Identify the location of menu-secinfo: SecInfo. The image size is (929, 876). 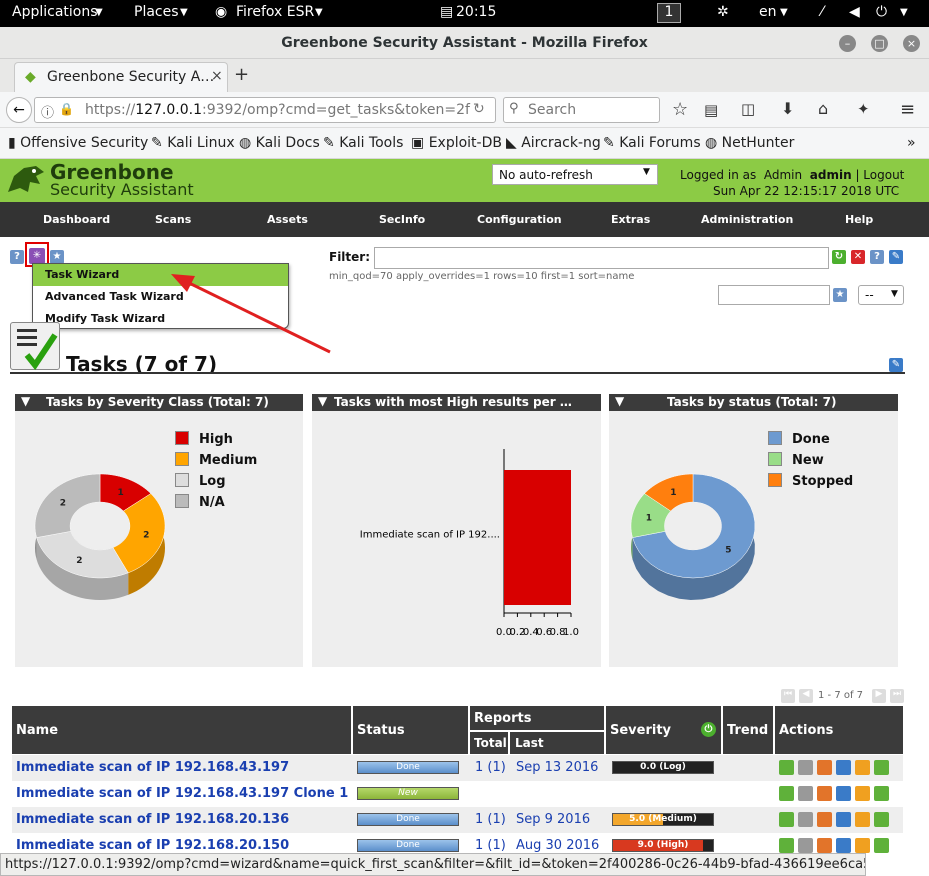
(402, 219).